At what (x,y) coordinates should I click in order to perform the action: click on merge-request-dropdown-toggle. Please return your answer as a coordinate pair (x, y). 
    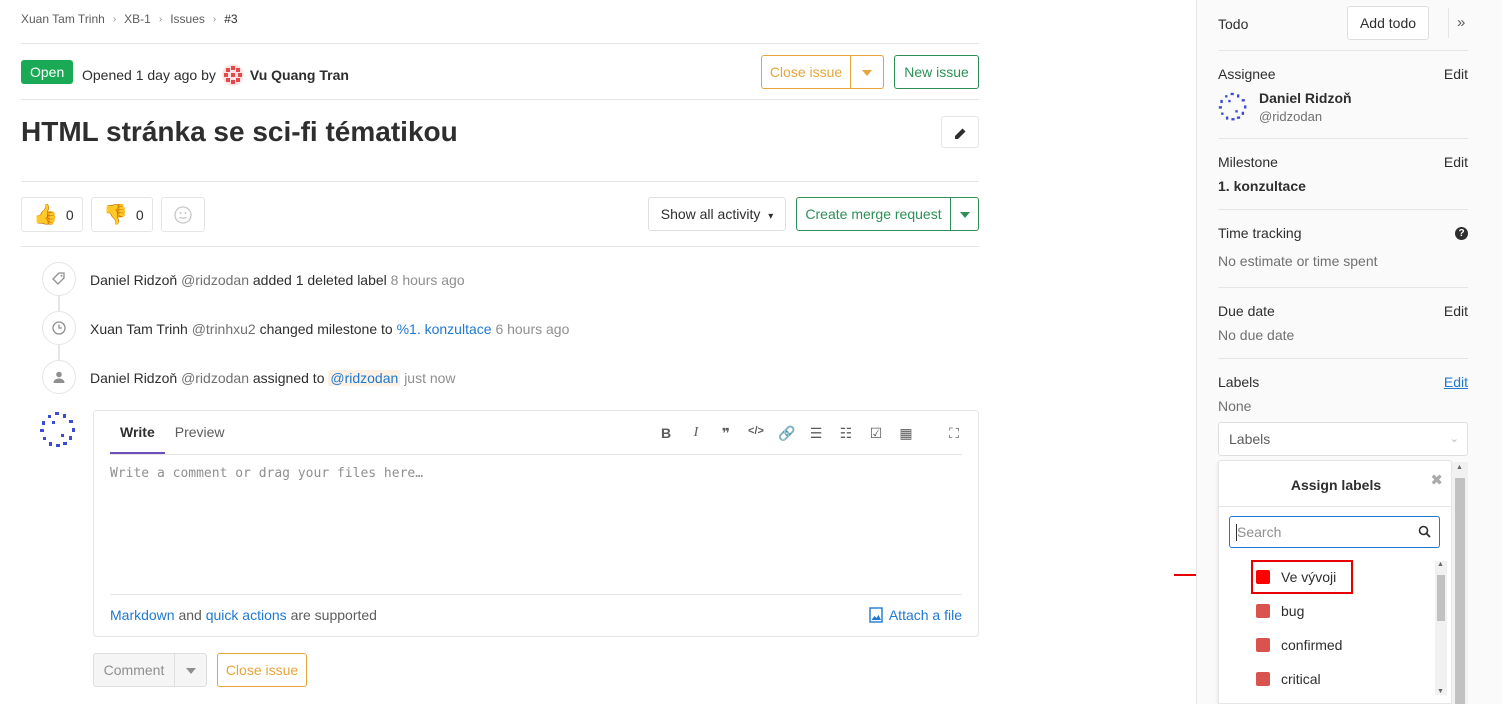
    Looking at the image, I should click on (964, 214).